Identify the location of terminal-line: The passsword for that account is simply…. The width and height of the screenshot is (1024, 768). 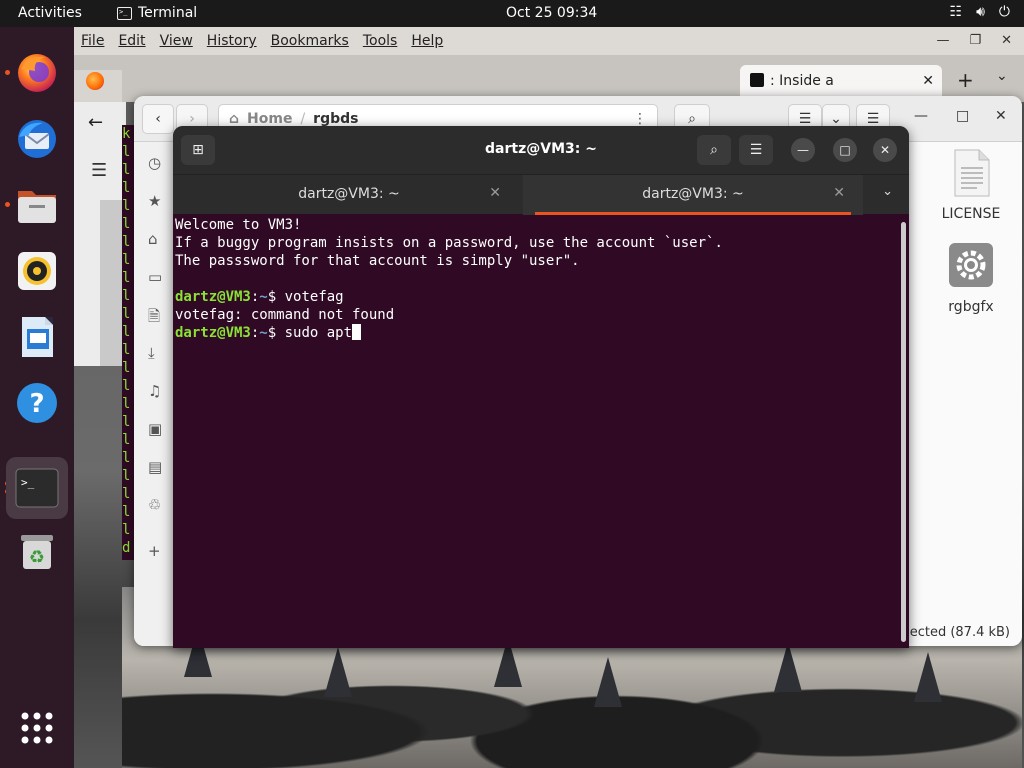
(377, 261).